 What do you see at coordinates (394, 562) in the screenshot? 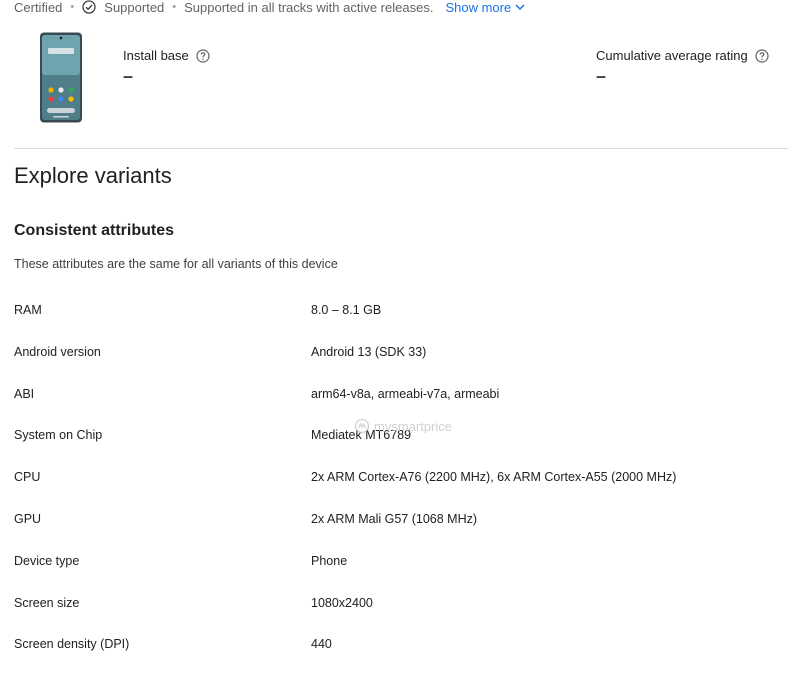
I see `table-row: Device type Phone` at bounding box center [394, 562].